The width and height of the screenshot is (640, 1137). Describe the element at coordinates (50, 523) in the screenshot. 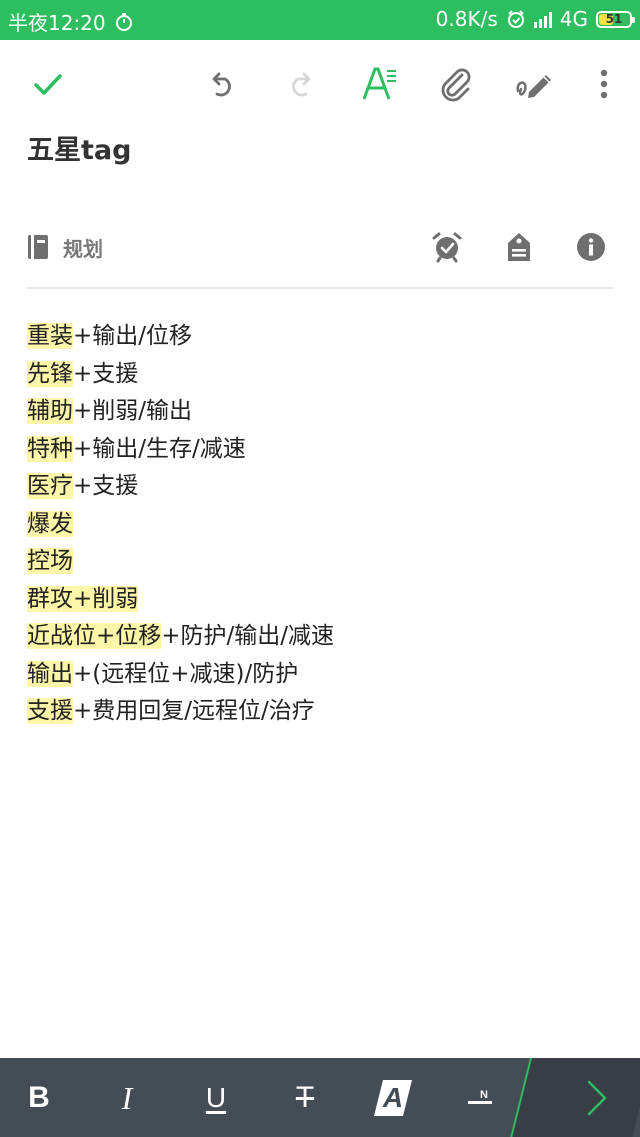

I see `highlighted-text: 爆发` at that location.